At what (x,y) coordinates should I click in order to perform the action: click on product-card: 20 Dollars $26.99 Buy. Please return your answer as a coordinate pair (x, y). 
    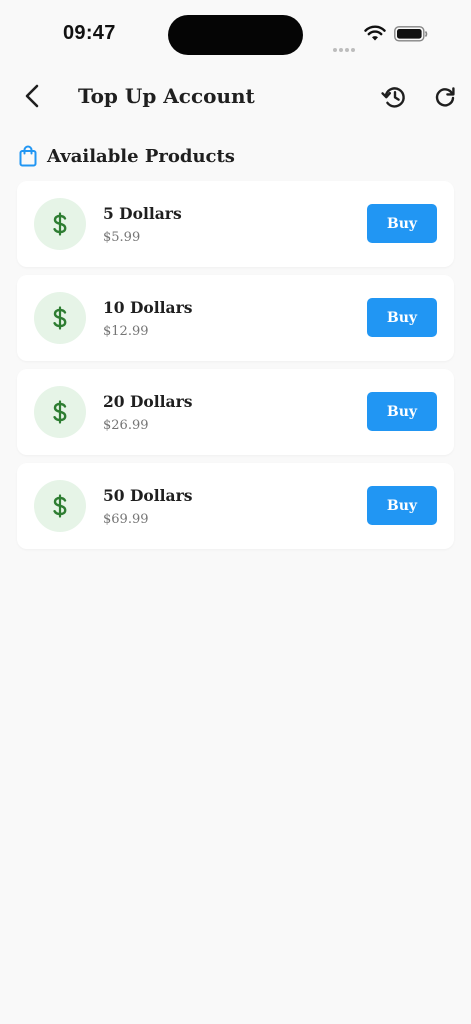
    Looking at the image, I should click on (235, 412).